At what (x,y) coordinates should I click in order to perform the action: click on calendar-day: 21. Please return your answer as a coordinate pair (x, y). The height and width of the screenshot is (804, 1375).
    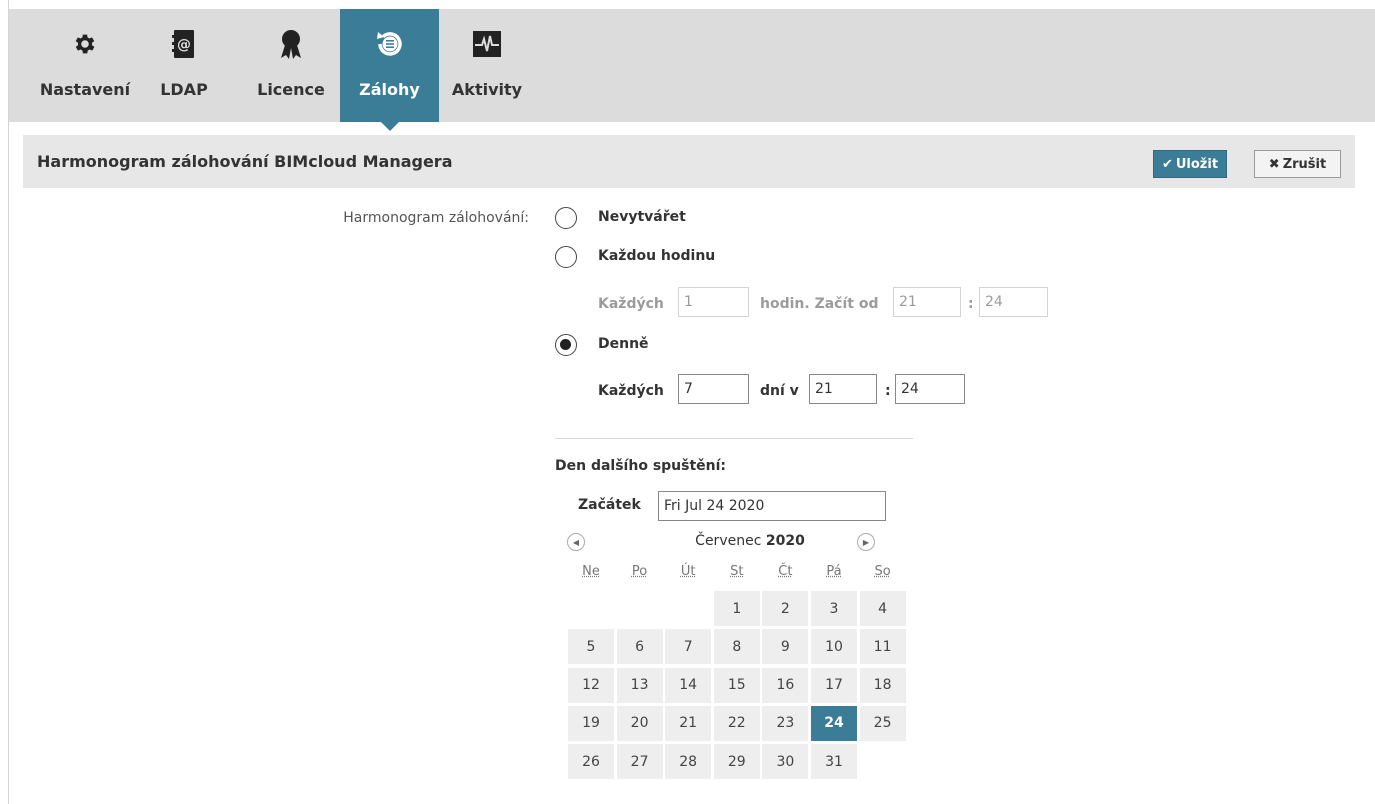
    Looking at the image, I should click on (688, 723).